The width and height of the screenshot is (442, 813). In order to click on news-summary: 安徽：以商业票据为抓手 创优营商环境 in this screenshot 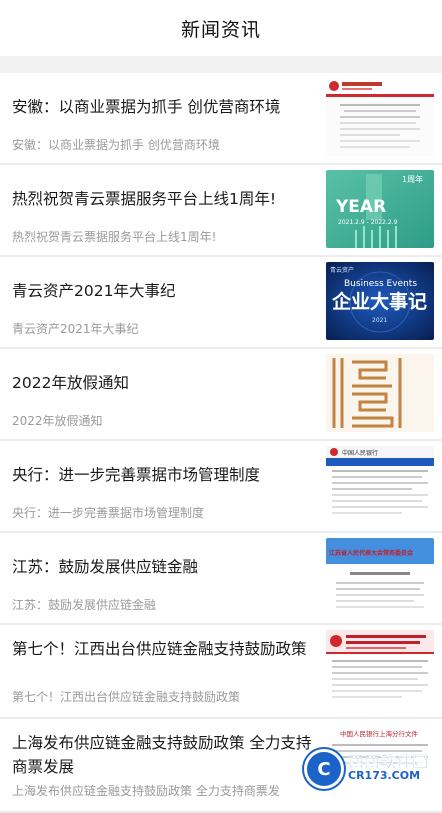, I will do `click(116, 145)`.